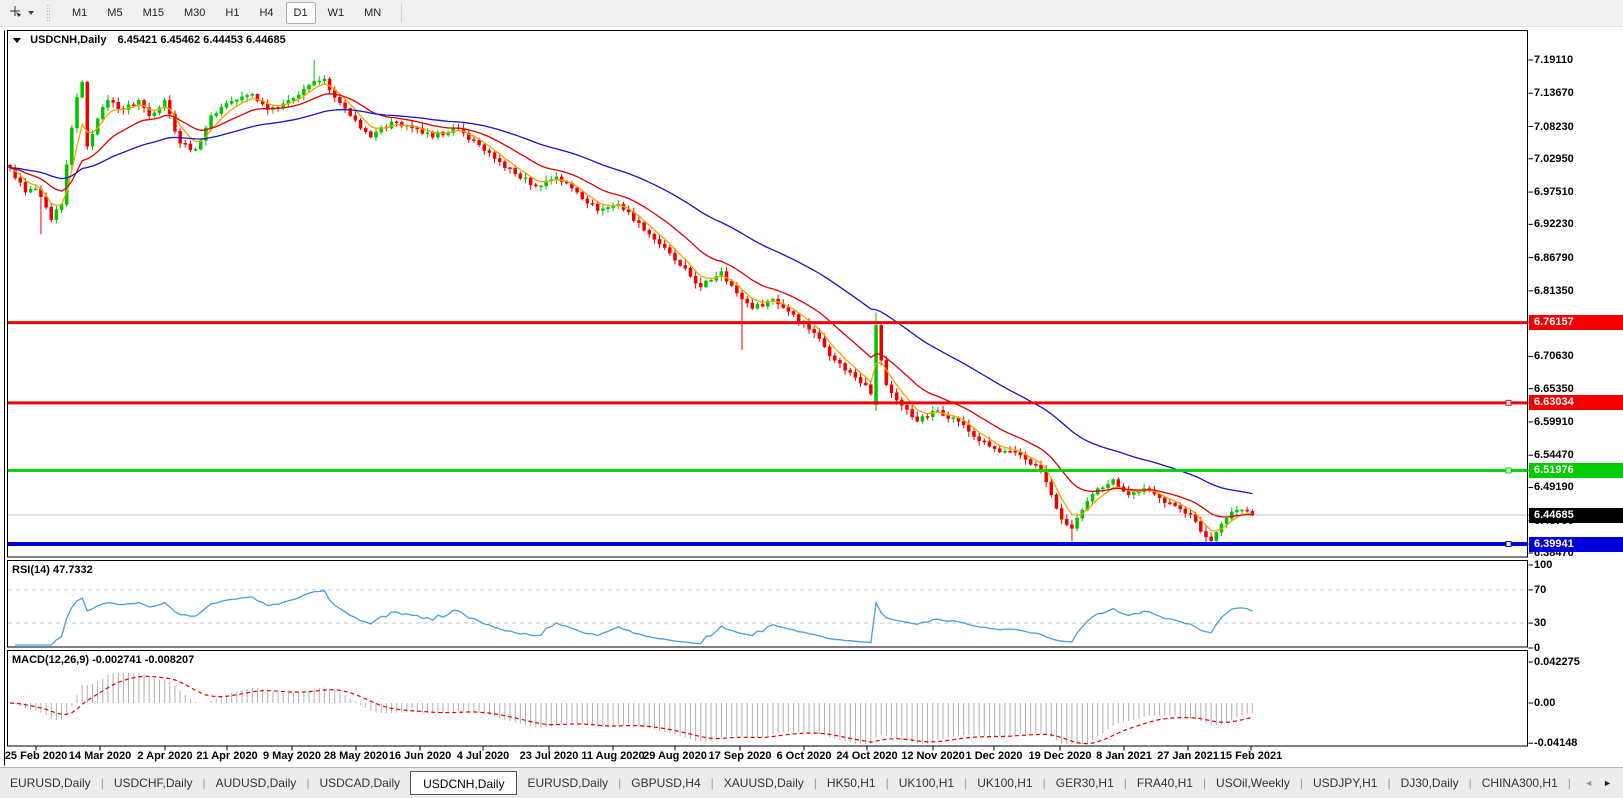 The image size is (1623, 798). What do you see at coordinates (1554, 60) in the screenshot?
I see `price-axis-label: 7.19110` at bounding box center [1554, 60].